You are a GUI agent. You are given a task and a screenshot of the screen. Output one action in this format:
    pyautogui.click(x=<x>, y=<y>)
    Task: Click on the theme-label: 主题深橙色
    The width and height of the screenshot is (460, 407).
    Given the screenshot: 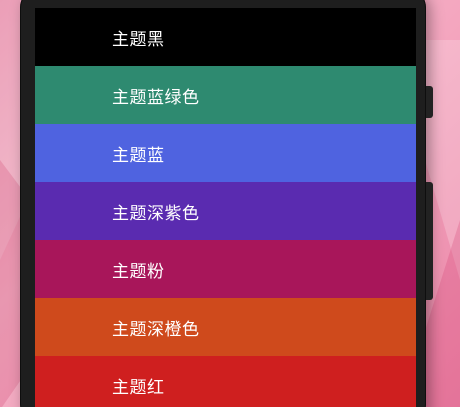 What is the action you would take?
    pyautogui.click(x=156, y=329)
    